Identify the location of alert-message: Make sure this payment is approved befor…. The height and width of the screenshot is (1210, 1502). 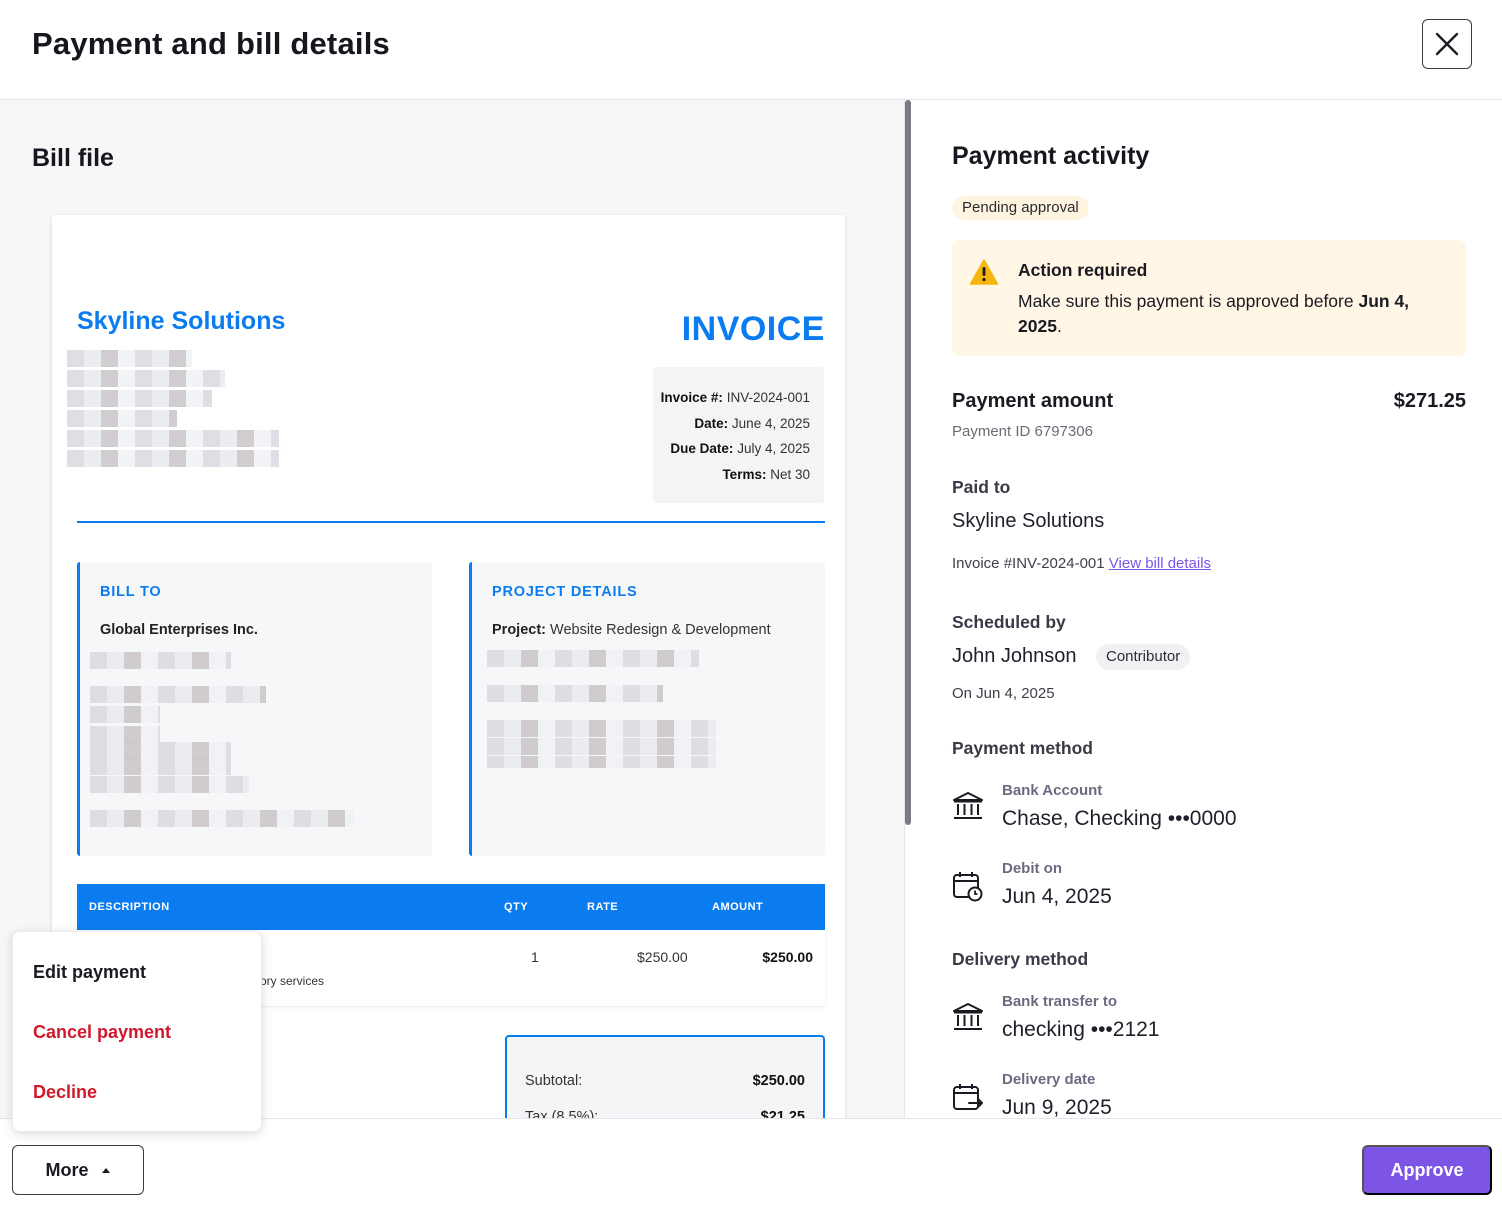
(1214, 313).